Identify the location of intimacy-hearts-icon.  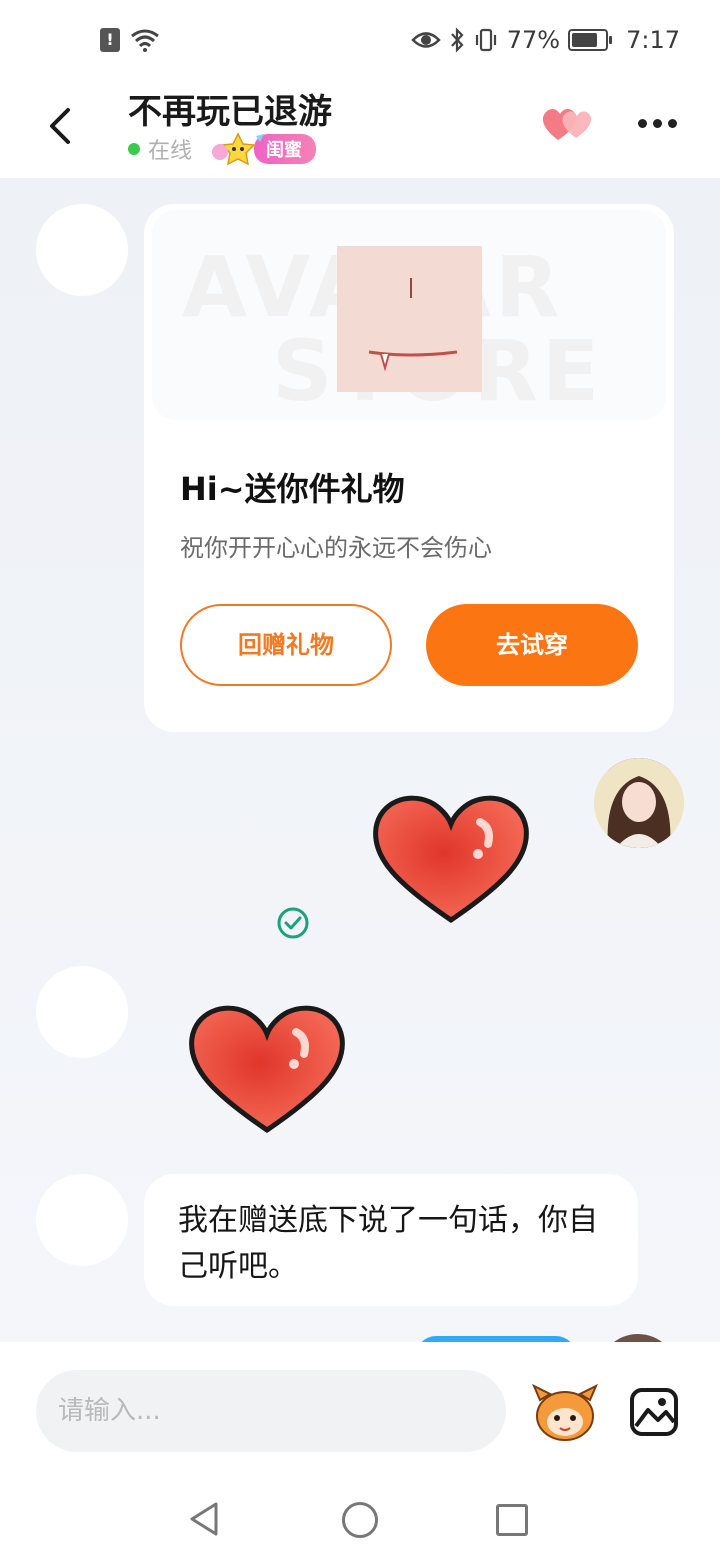
(568, 124).